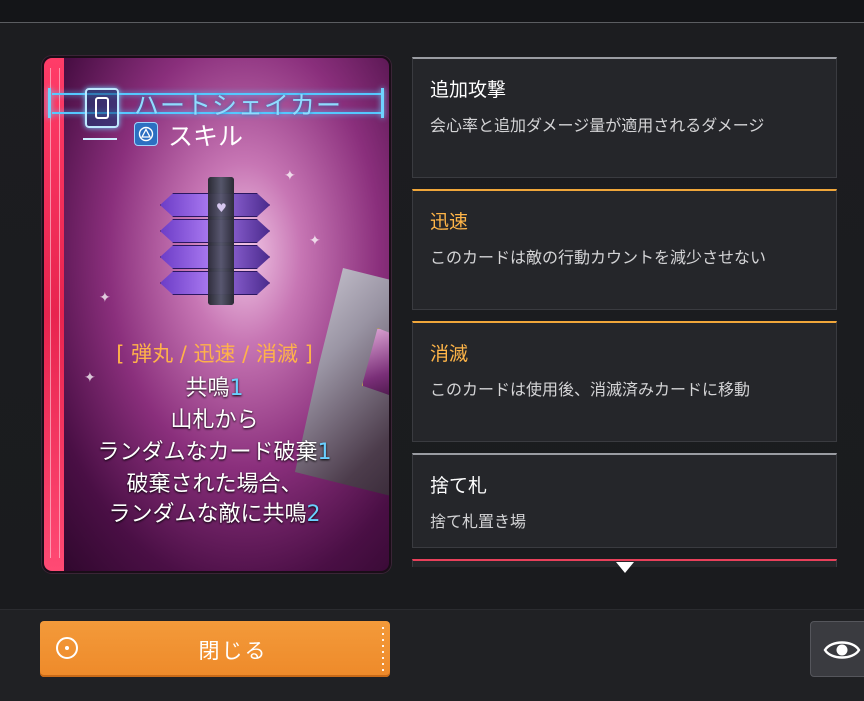 The image size is (864, 701). Describe the element at coordinates (590, 389) in the screenshot. I see `keyword-description: このカードは使用後、消滅済みカードに移動` at that location.